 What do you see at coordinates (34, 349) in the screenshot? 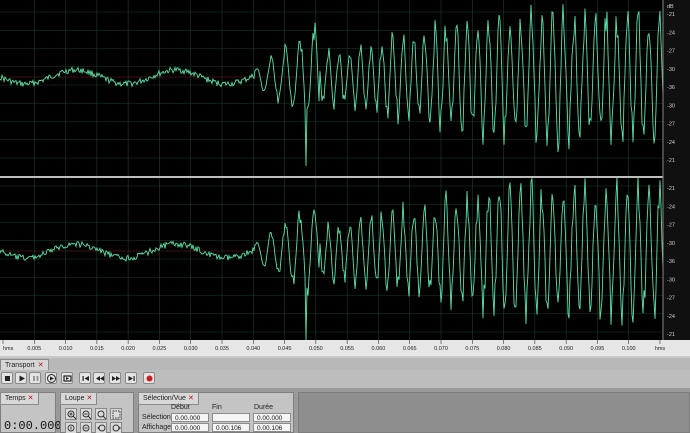
I see `time-tick-label: 0.005` at bounding box center [34, 349].